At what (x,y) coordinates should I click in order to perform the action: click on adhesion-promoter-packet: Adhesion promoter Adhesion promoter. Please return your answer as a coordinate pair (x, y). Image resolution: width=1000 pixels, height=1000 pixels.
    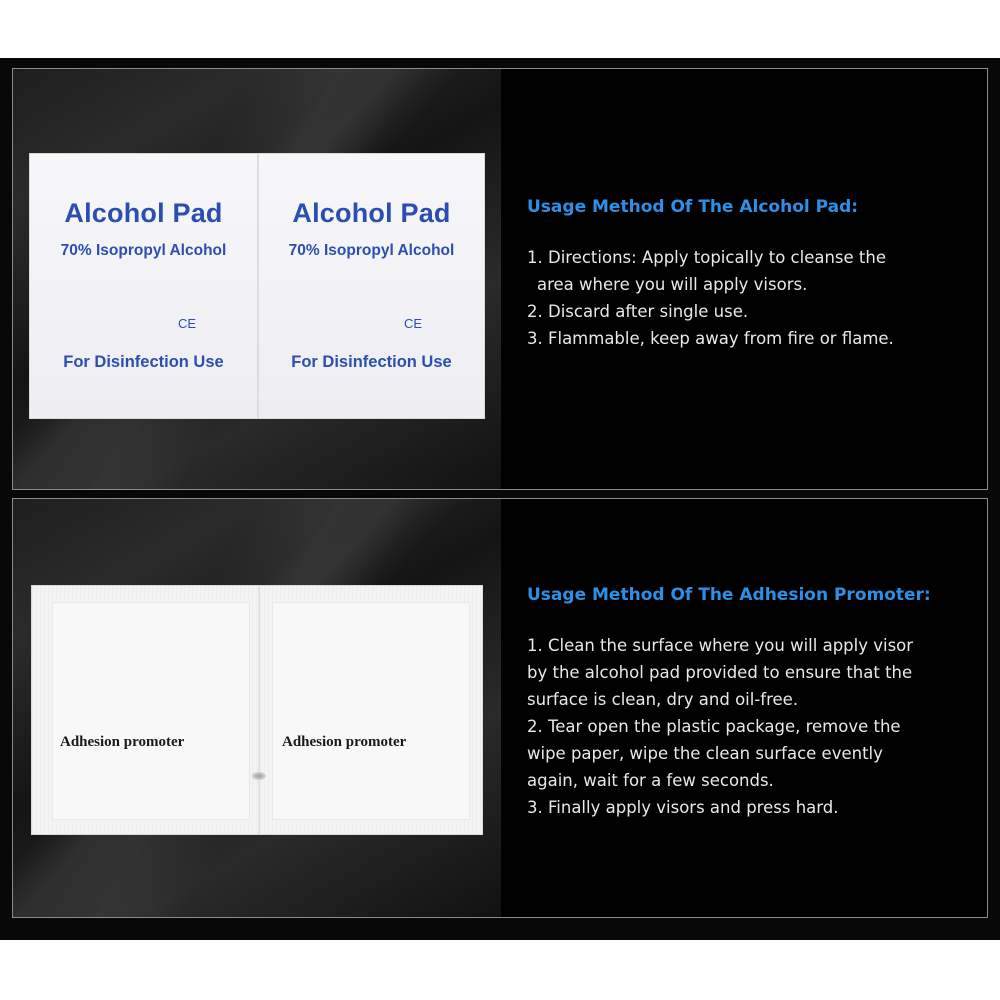
    Looking at the image, I should click on (257, 710).